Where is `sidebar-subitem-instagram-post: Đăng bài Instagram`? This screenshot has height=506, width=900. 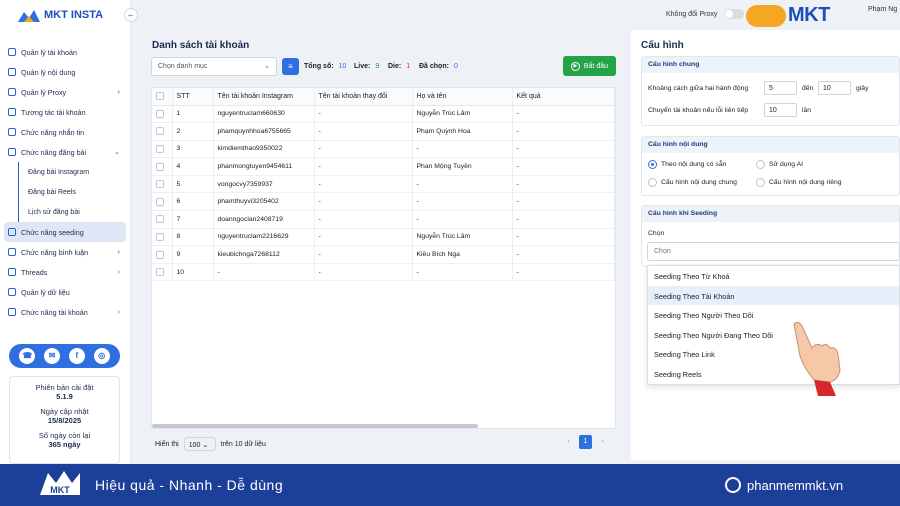
sidebar-subitem-instagram-post: Đăng bài Instagram is located at coordinates (65, 172).